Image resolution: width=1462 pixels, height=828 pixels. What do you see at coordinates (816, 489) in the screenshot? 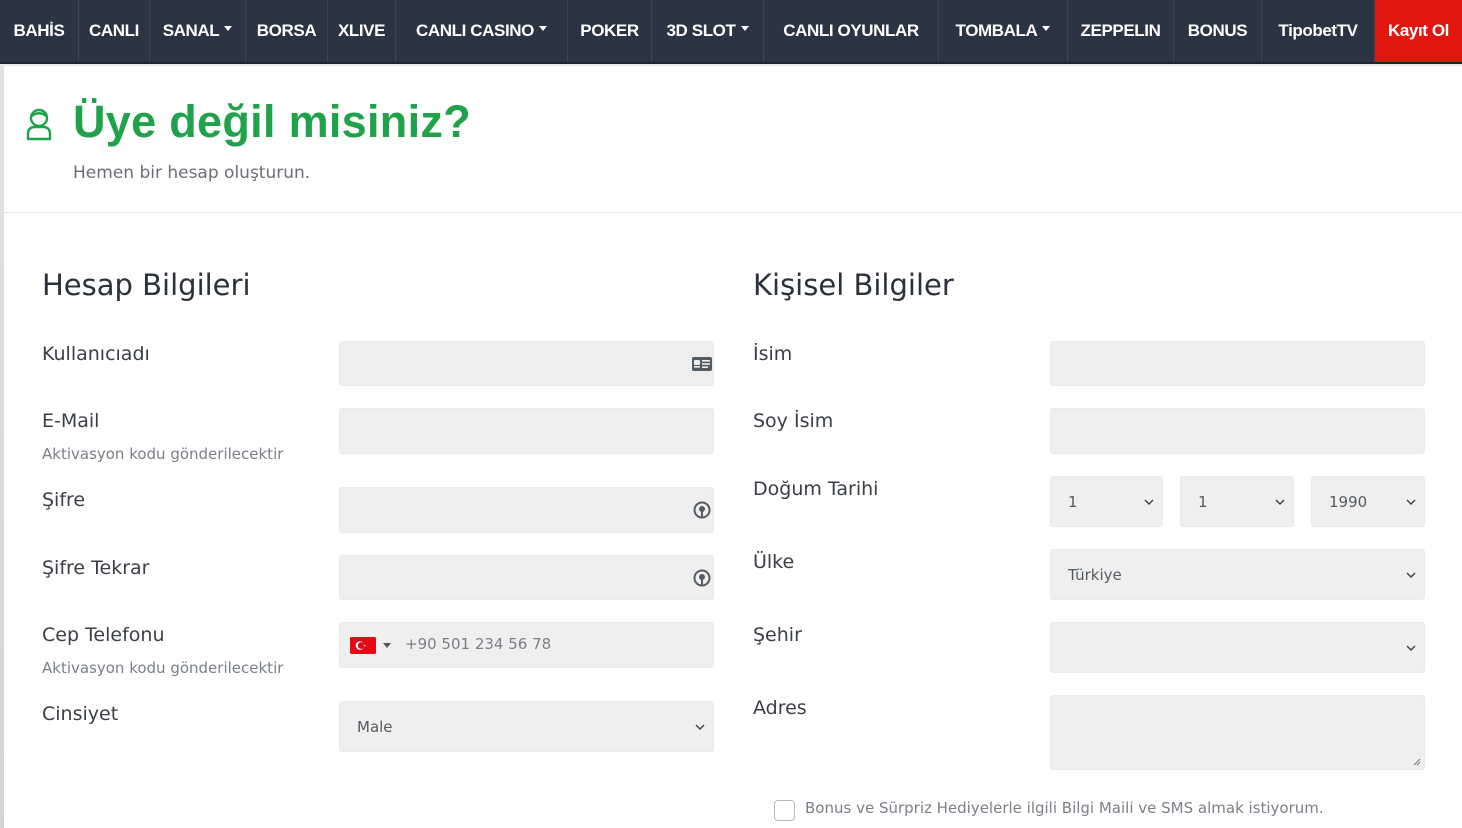
I see `birthdate-label: Doğum Tarihi` at bounding box center [816, 489].